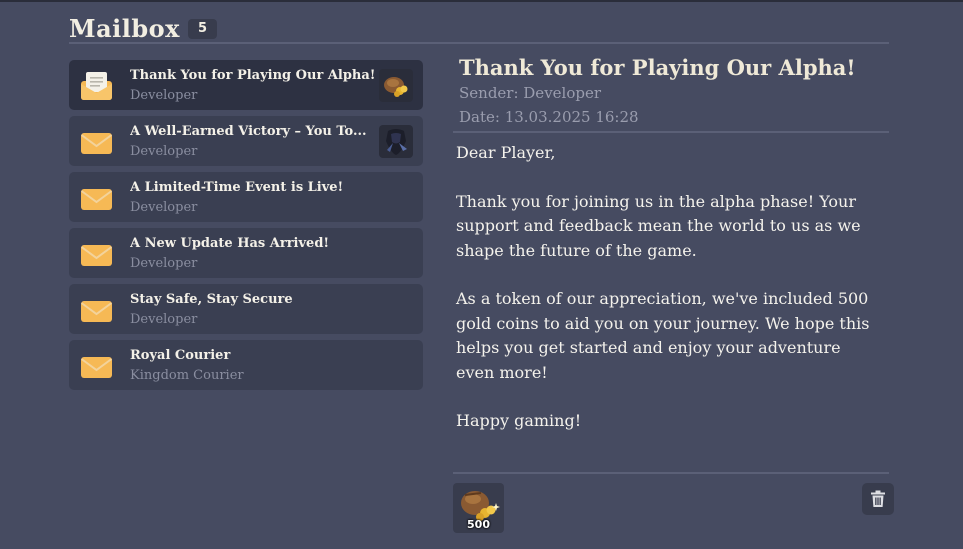 The image size is (963, 549). Describe the element at coordinates (246, 253) in the screenshot. I see `mail-item: A New Update Has Arrived! Developer` at that location.